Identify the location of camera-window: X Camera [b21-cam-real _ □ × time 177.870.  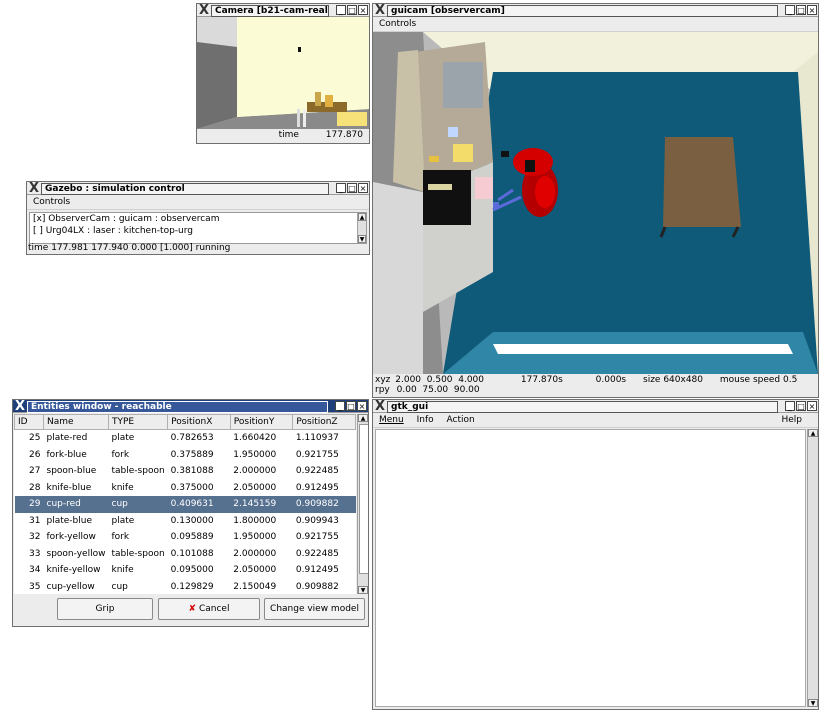
(283, 73).